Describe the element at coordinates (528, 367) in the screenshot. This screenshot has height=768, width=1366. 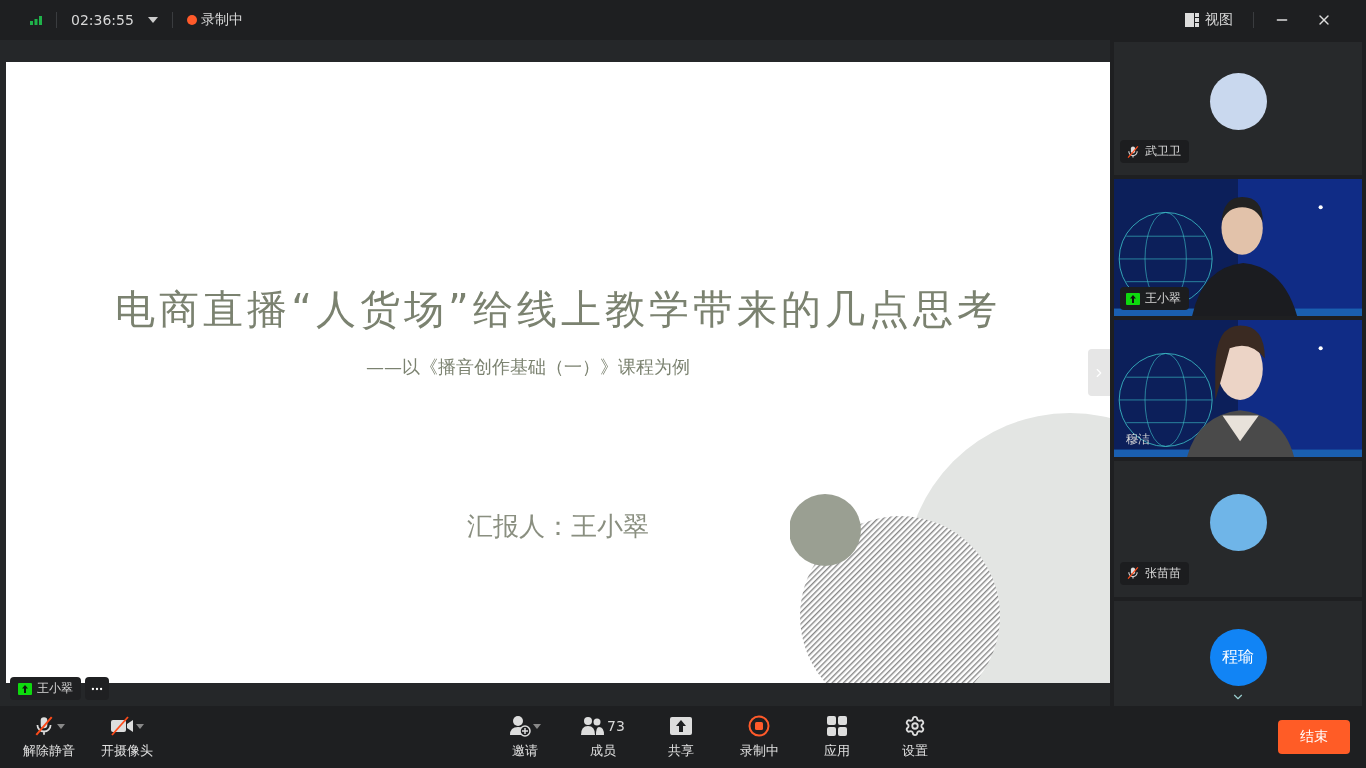
I see `slide-subtitle: ——以《播音创作基础（一）》课程为例` at that location.